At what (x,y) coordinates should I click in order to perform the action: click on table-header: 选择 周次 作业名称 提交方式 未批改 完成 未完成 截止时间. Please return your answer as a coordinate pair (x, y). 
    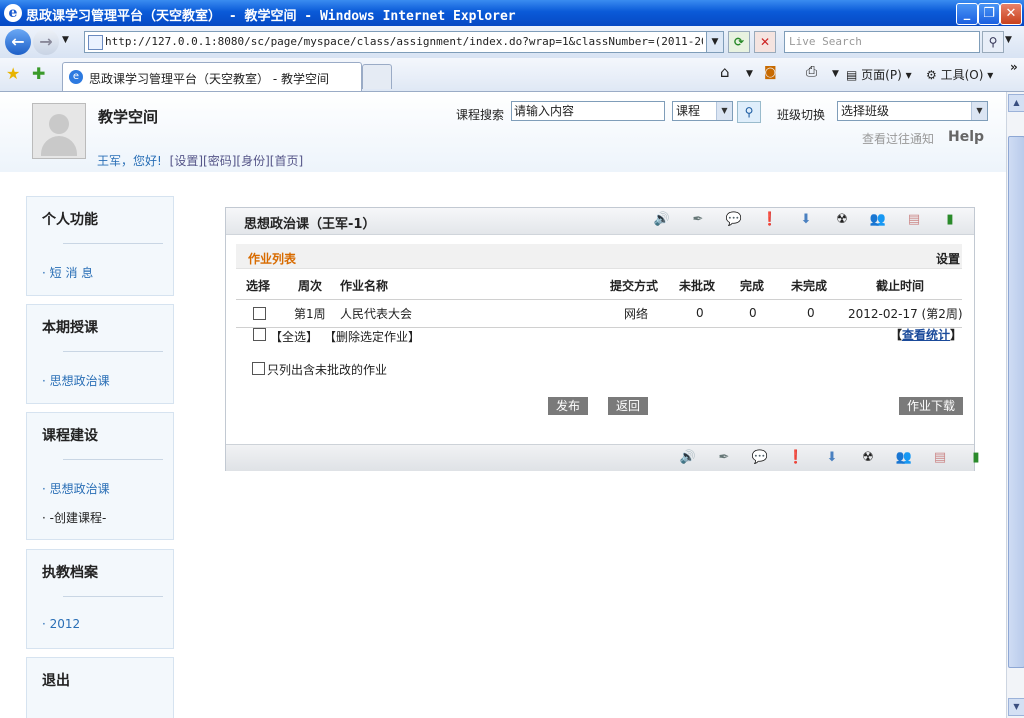
    Looking at the image, I should click on (599, 284).